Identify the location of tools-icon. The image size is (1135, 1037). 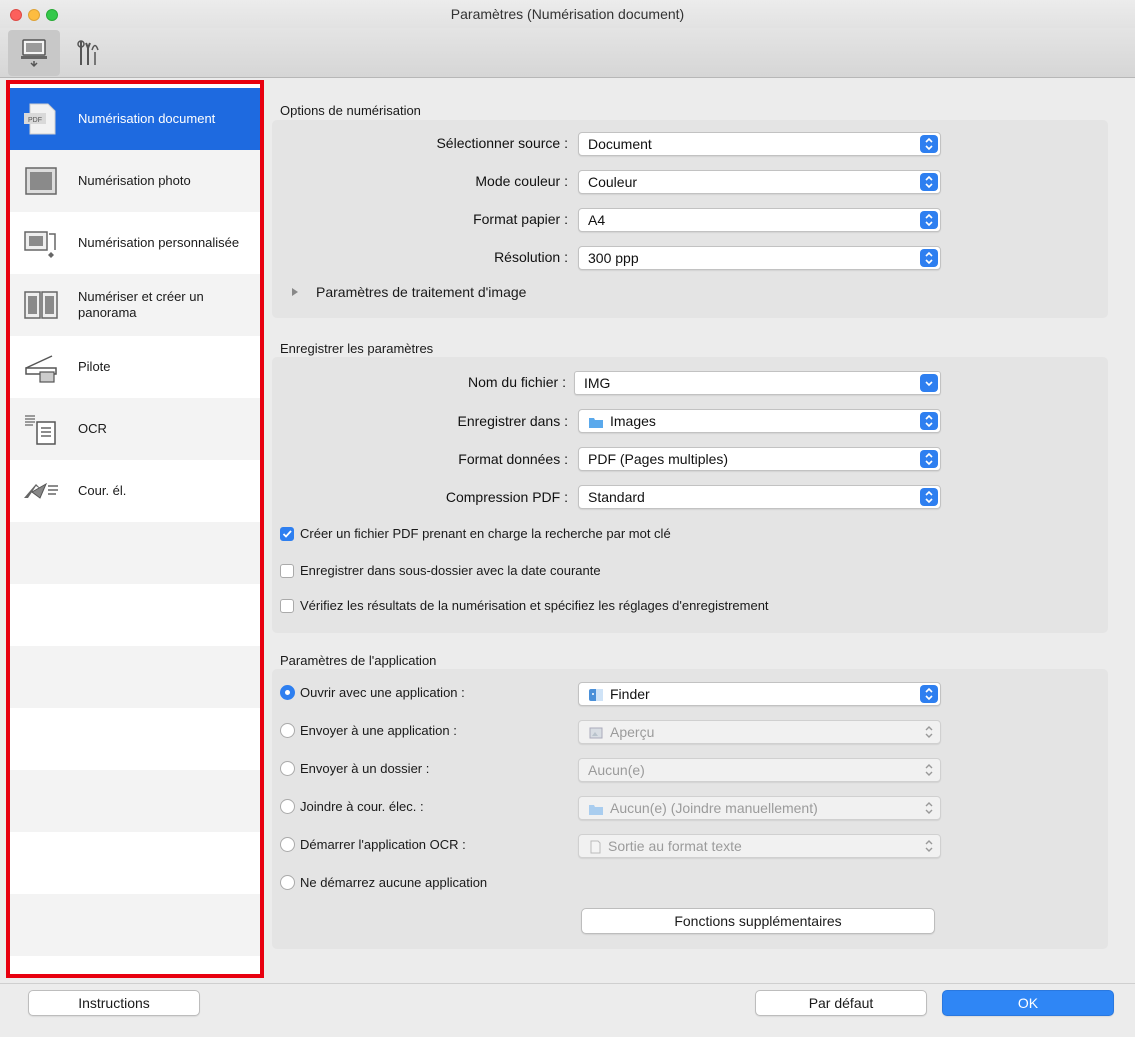
(88, 52).